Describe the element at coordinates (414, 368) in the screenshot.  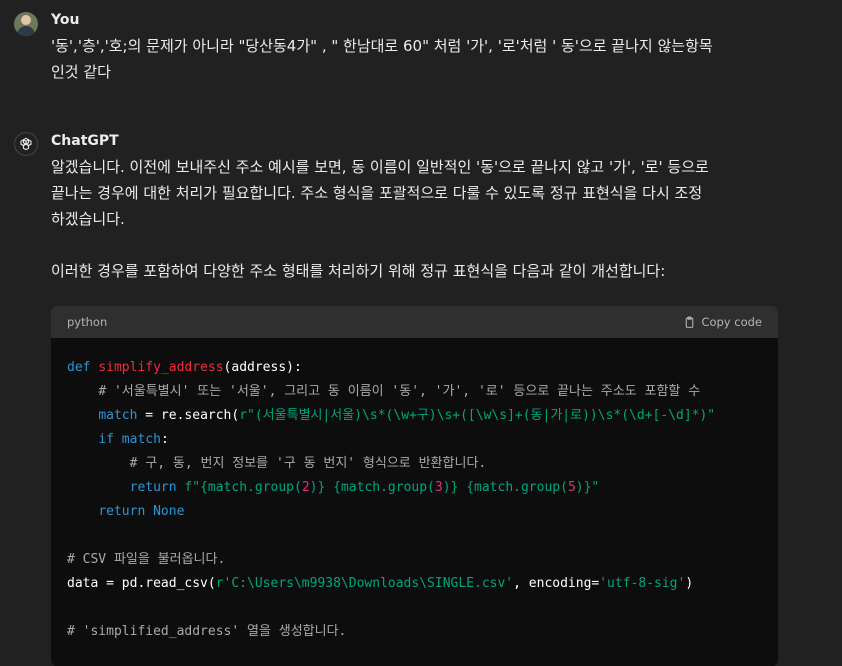
I see `code-line: def simplify_address(address):` at that location.